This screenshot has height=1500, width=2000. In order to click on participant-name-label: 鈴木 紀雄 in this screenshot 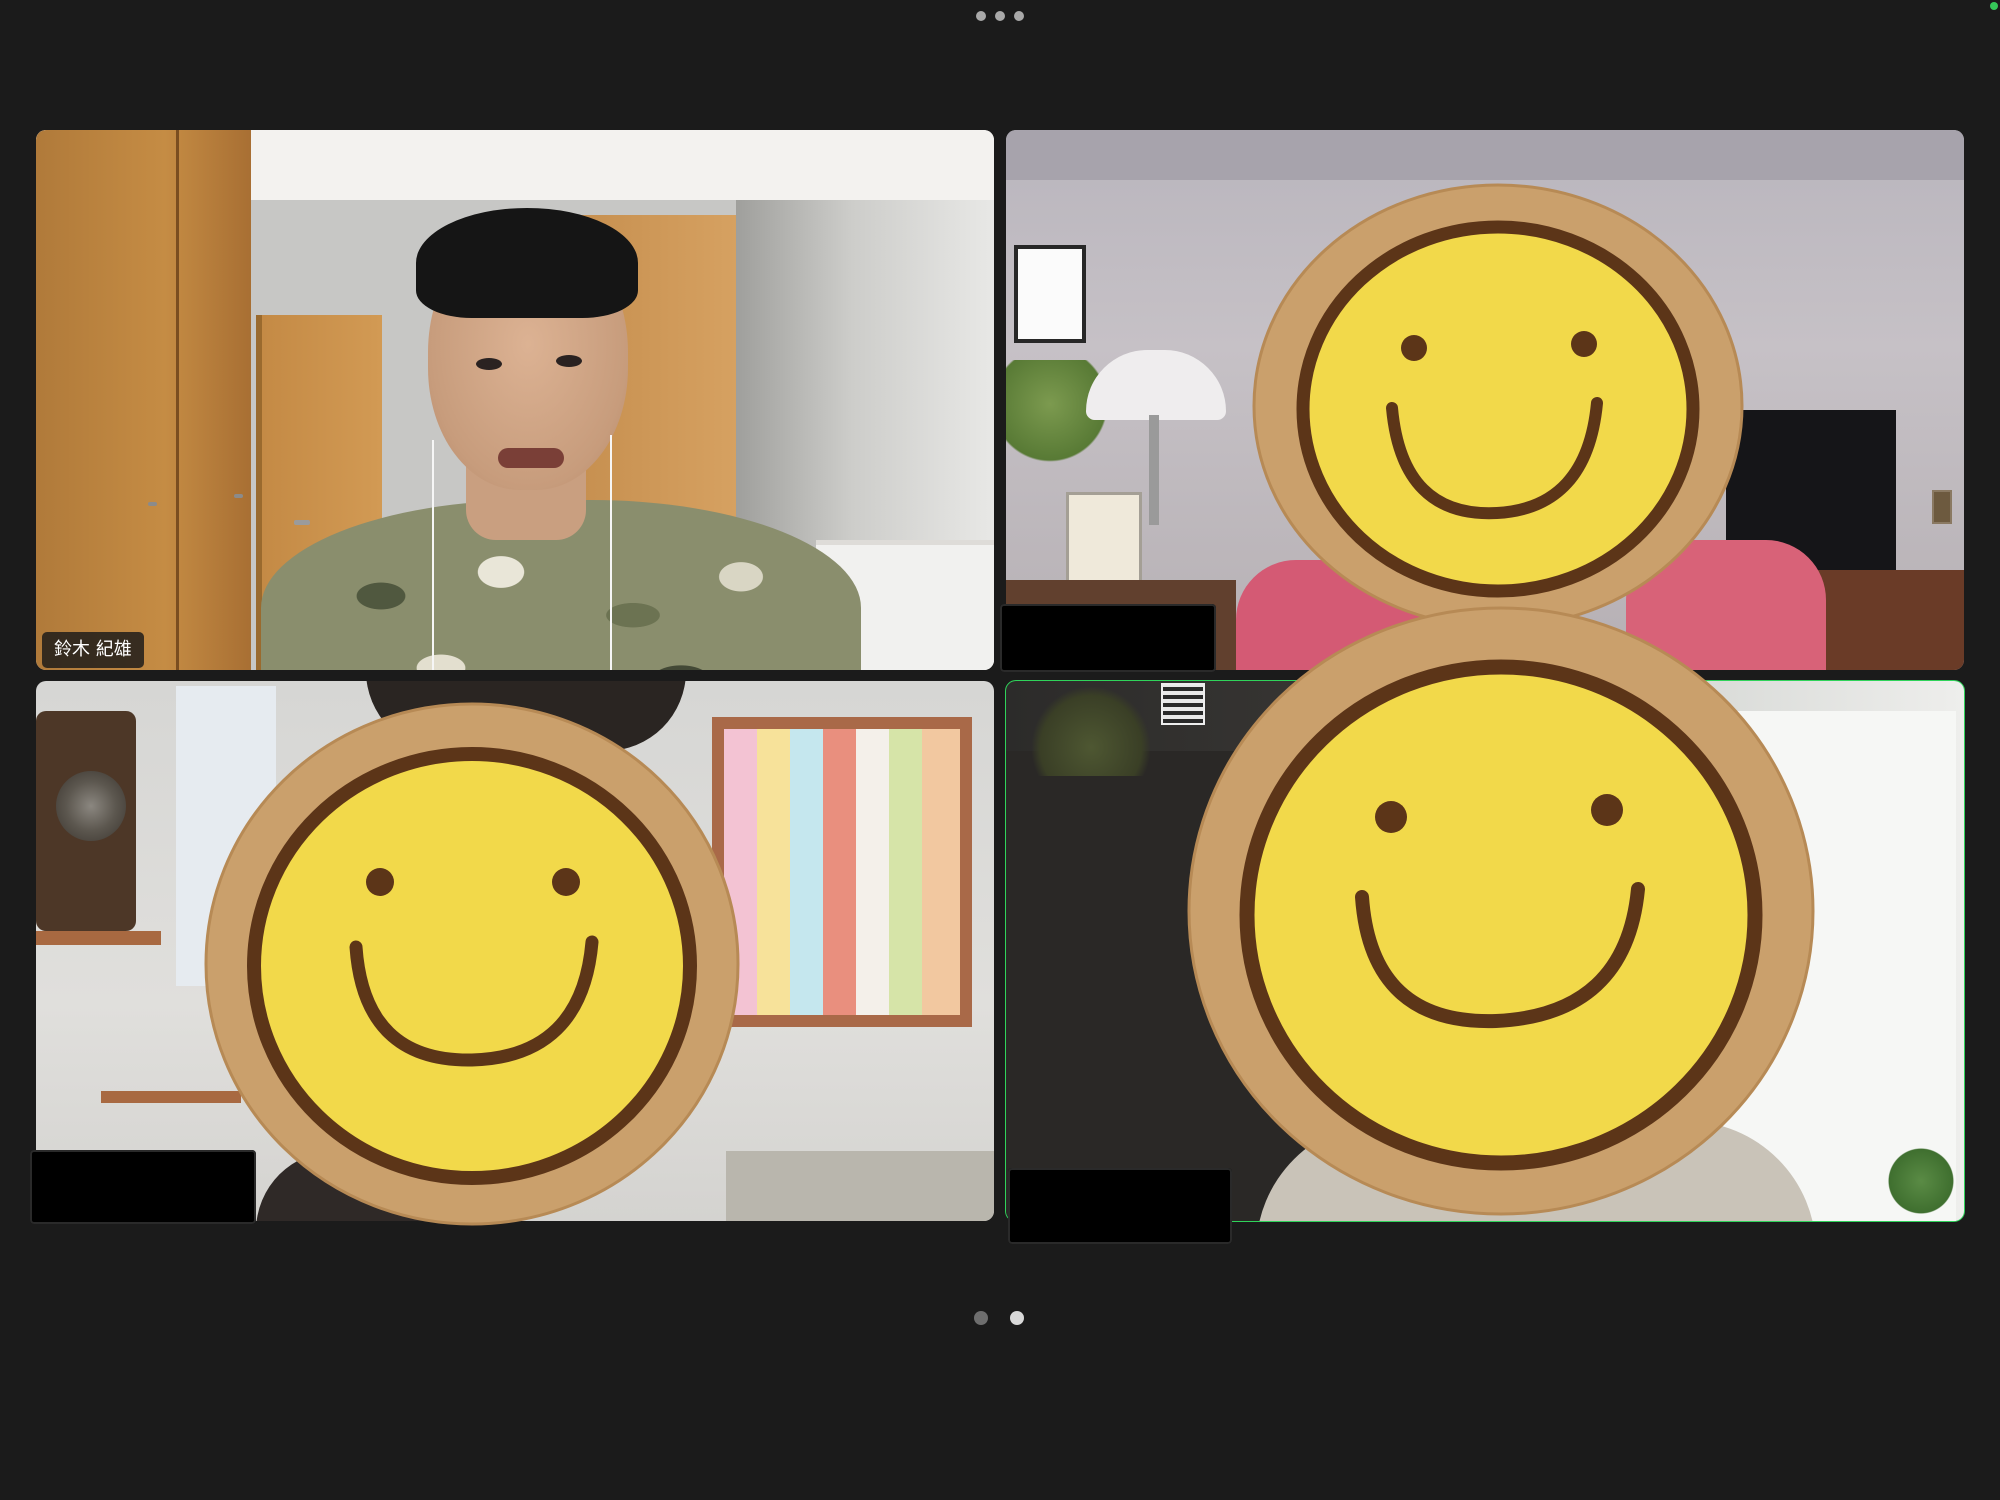, I will do `click(93, 650)`.